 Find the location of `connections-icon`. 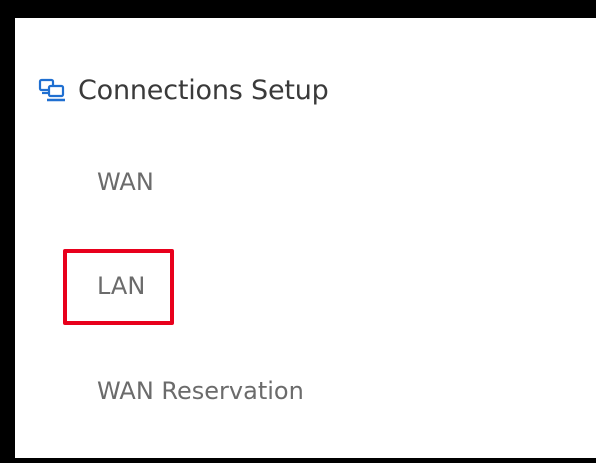

connections-icon is located at coordinates (52, 90).